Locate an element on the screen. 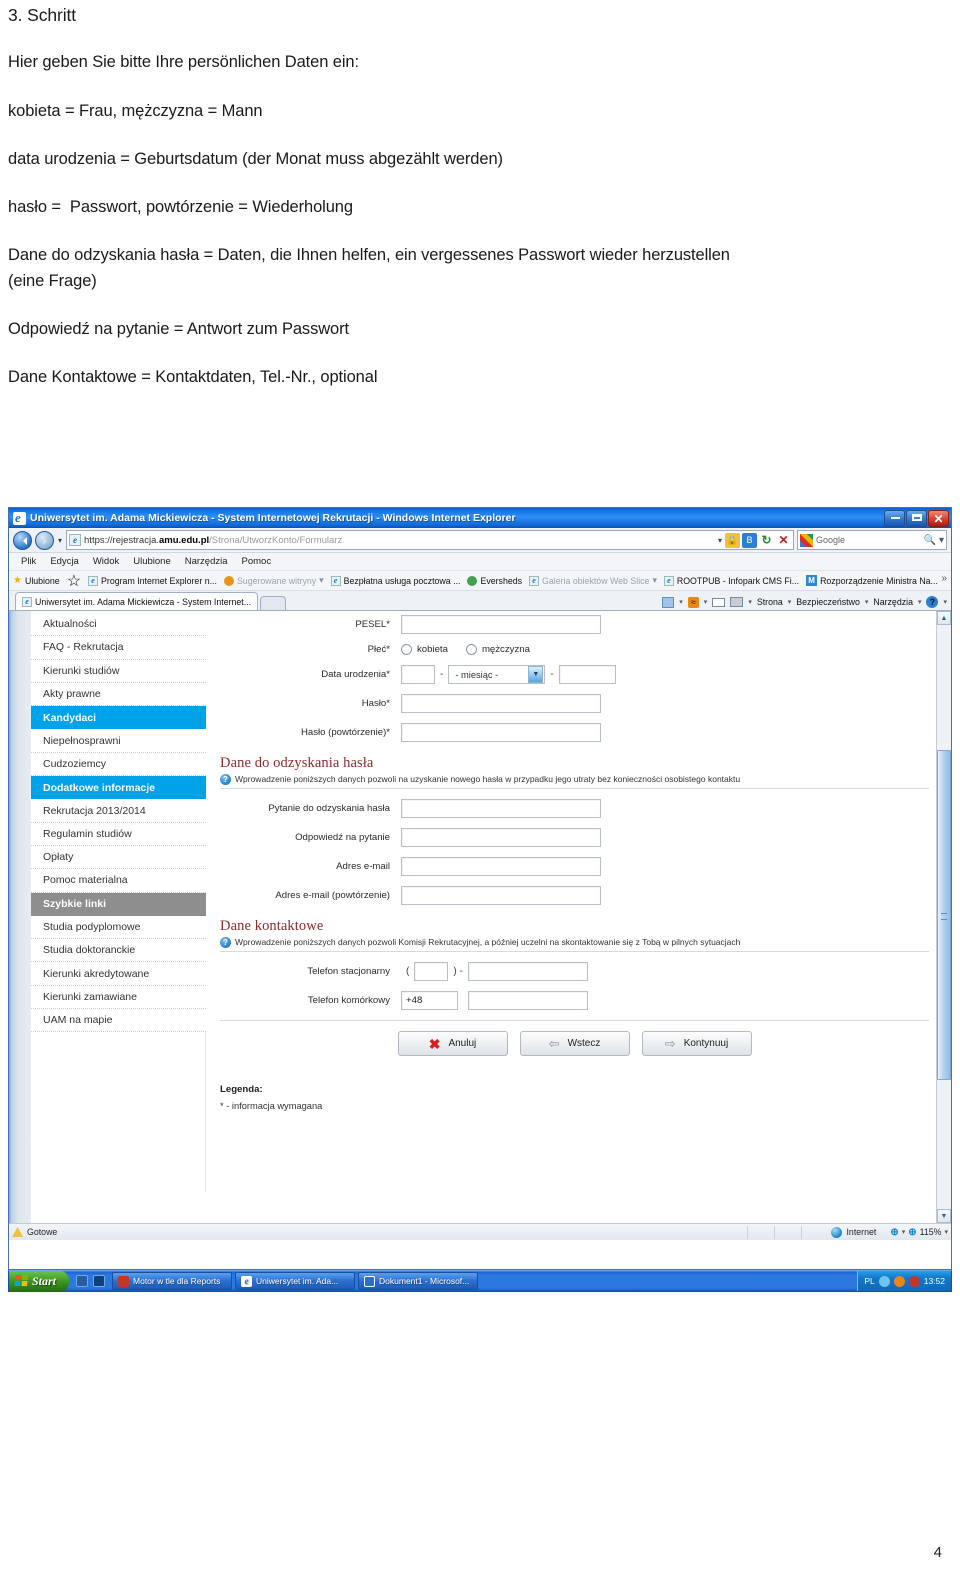  forward-button is located at coordinates (44, 540).